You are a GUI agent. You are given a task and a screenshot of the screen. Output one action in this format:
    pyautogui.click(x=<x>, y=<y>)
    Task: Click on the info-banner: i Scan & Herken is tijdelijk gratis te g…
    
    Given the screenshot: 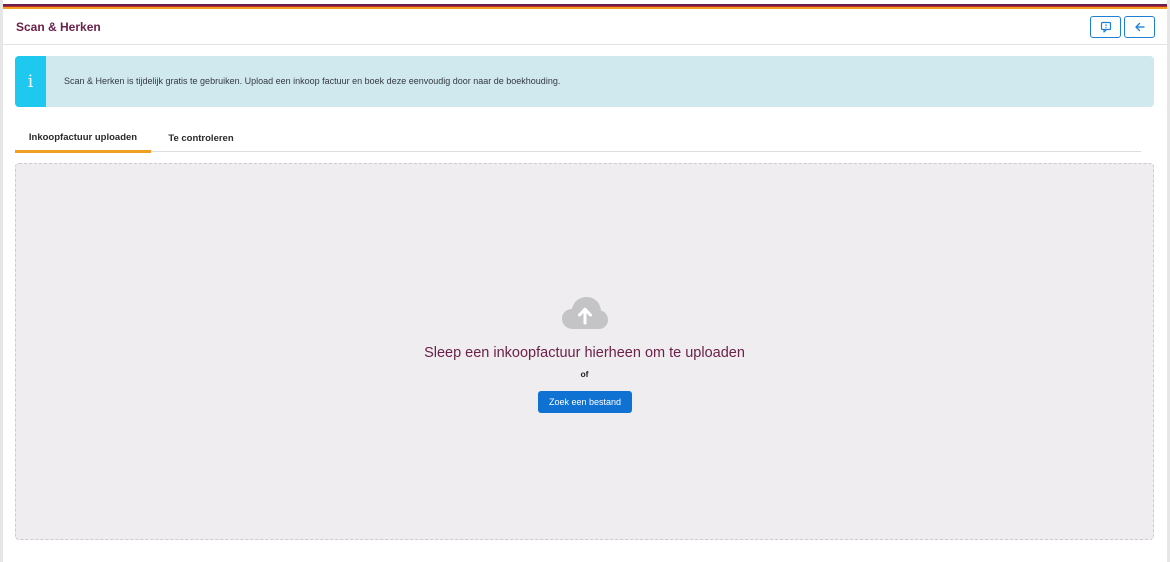 What is the action you would take?
    pyautogui.click(x=584, y=81)
    